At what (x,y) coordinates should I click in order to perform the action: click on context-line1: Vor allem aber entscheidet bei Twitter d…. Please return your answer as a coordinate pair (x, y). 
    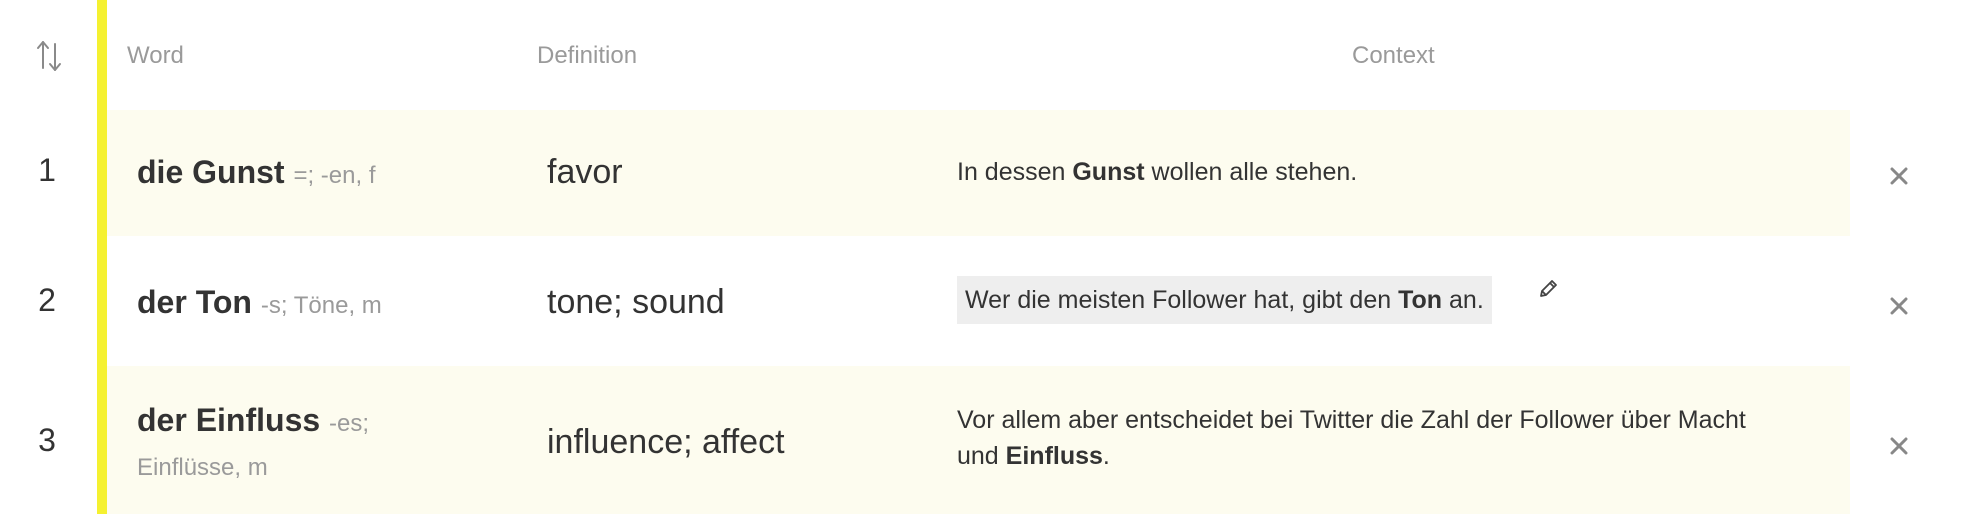
    Looking at the image, I should click on (1351, 420).